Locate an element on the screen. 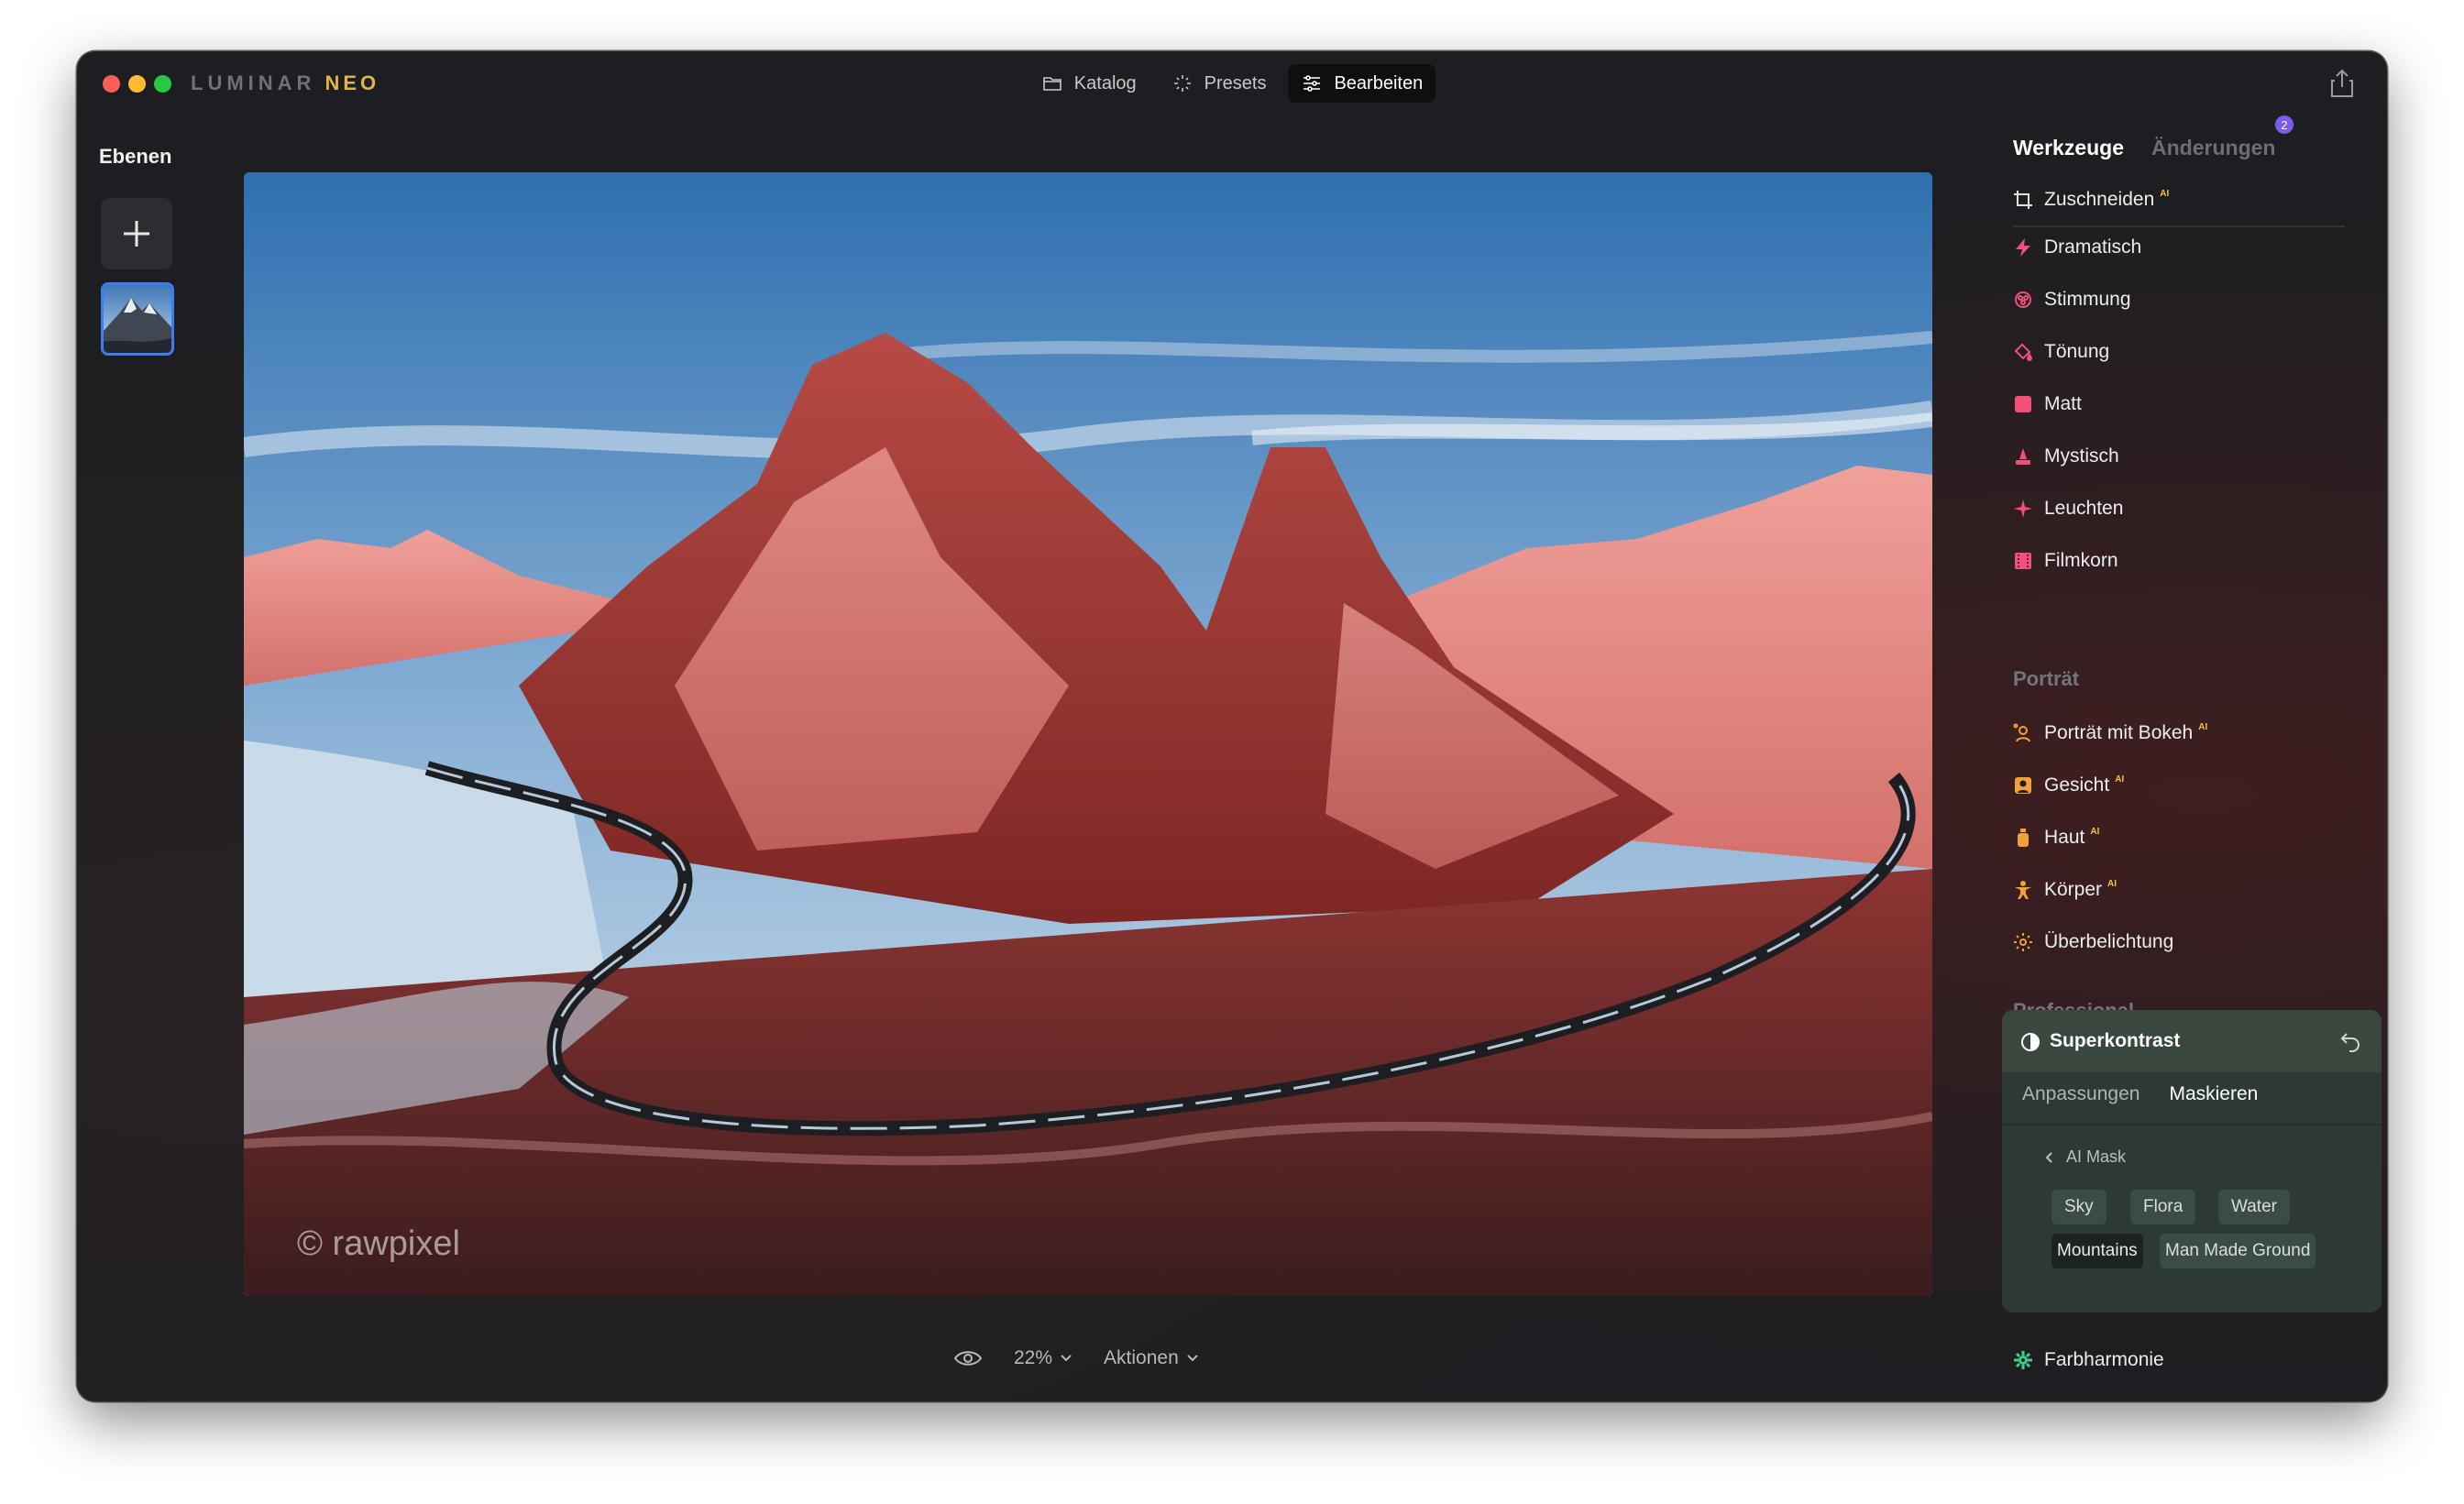  tool-dramatisch: Dramatisch is located at coordinates (2077, 247).